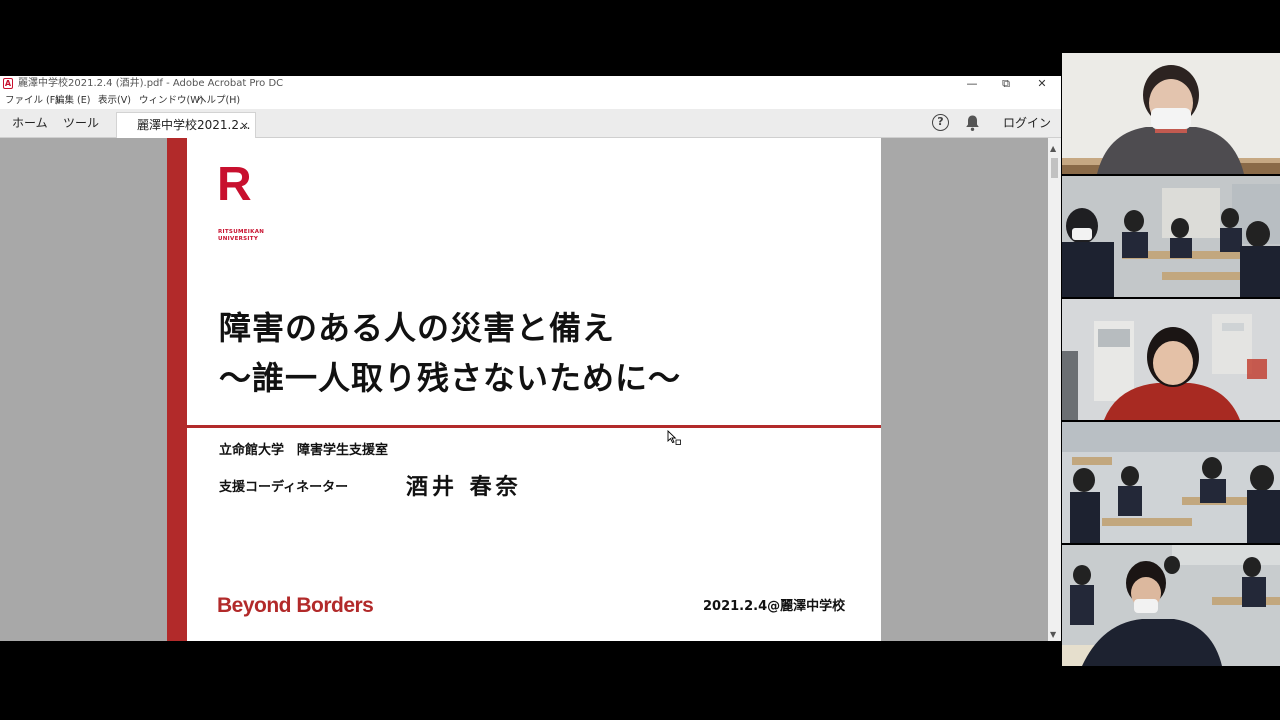 This screenshot has height=720, width=1280. I want to click on cursor-icon, so click(674, 437).